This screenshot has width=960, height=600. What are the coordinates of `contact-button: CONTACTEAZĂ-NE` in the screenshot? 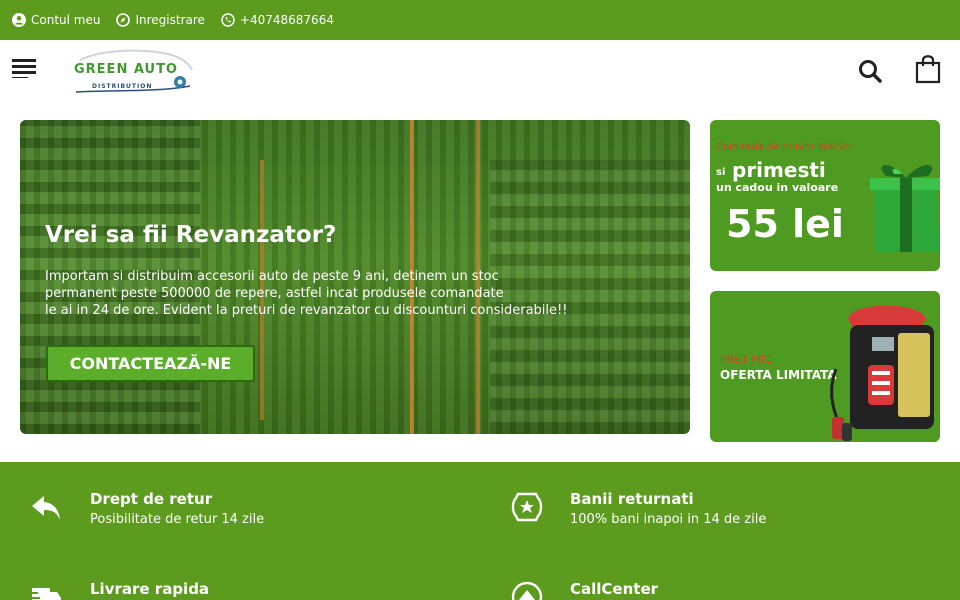 It's located at (150, 363).